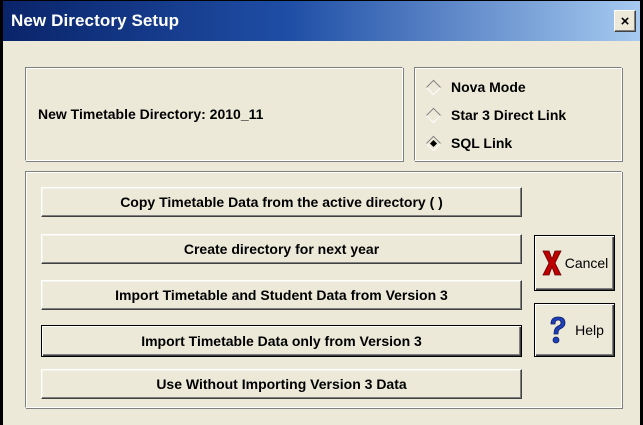 The height and width of the screenshot is (425, 643). I want to click on radio-label-nova-mode: Nova Mode, so click(488, 87).